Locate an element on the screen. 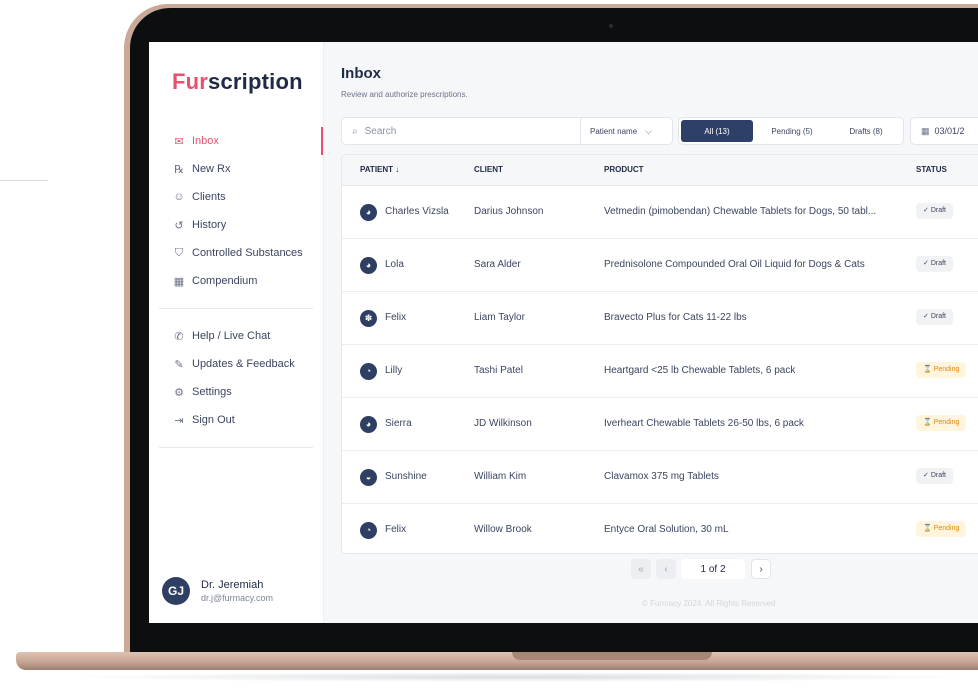 Image resolution: width=978 pixels, height=688 pixels. calendar-icon: ▦ is located at coordinates (925, 130).